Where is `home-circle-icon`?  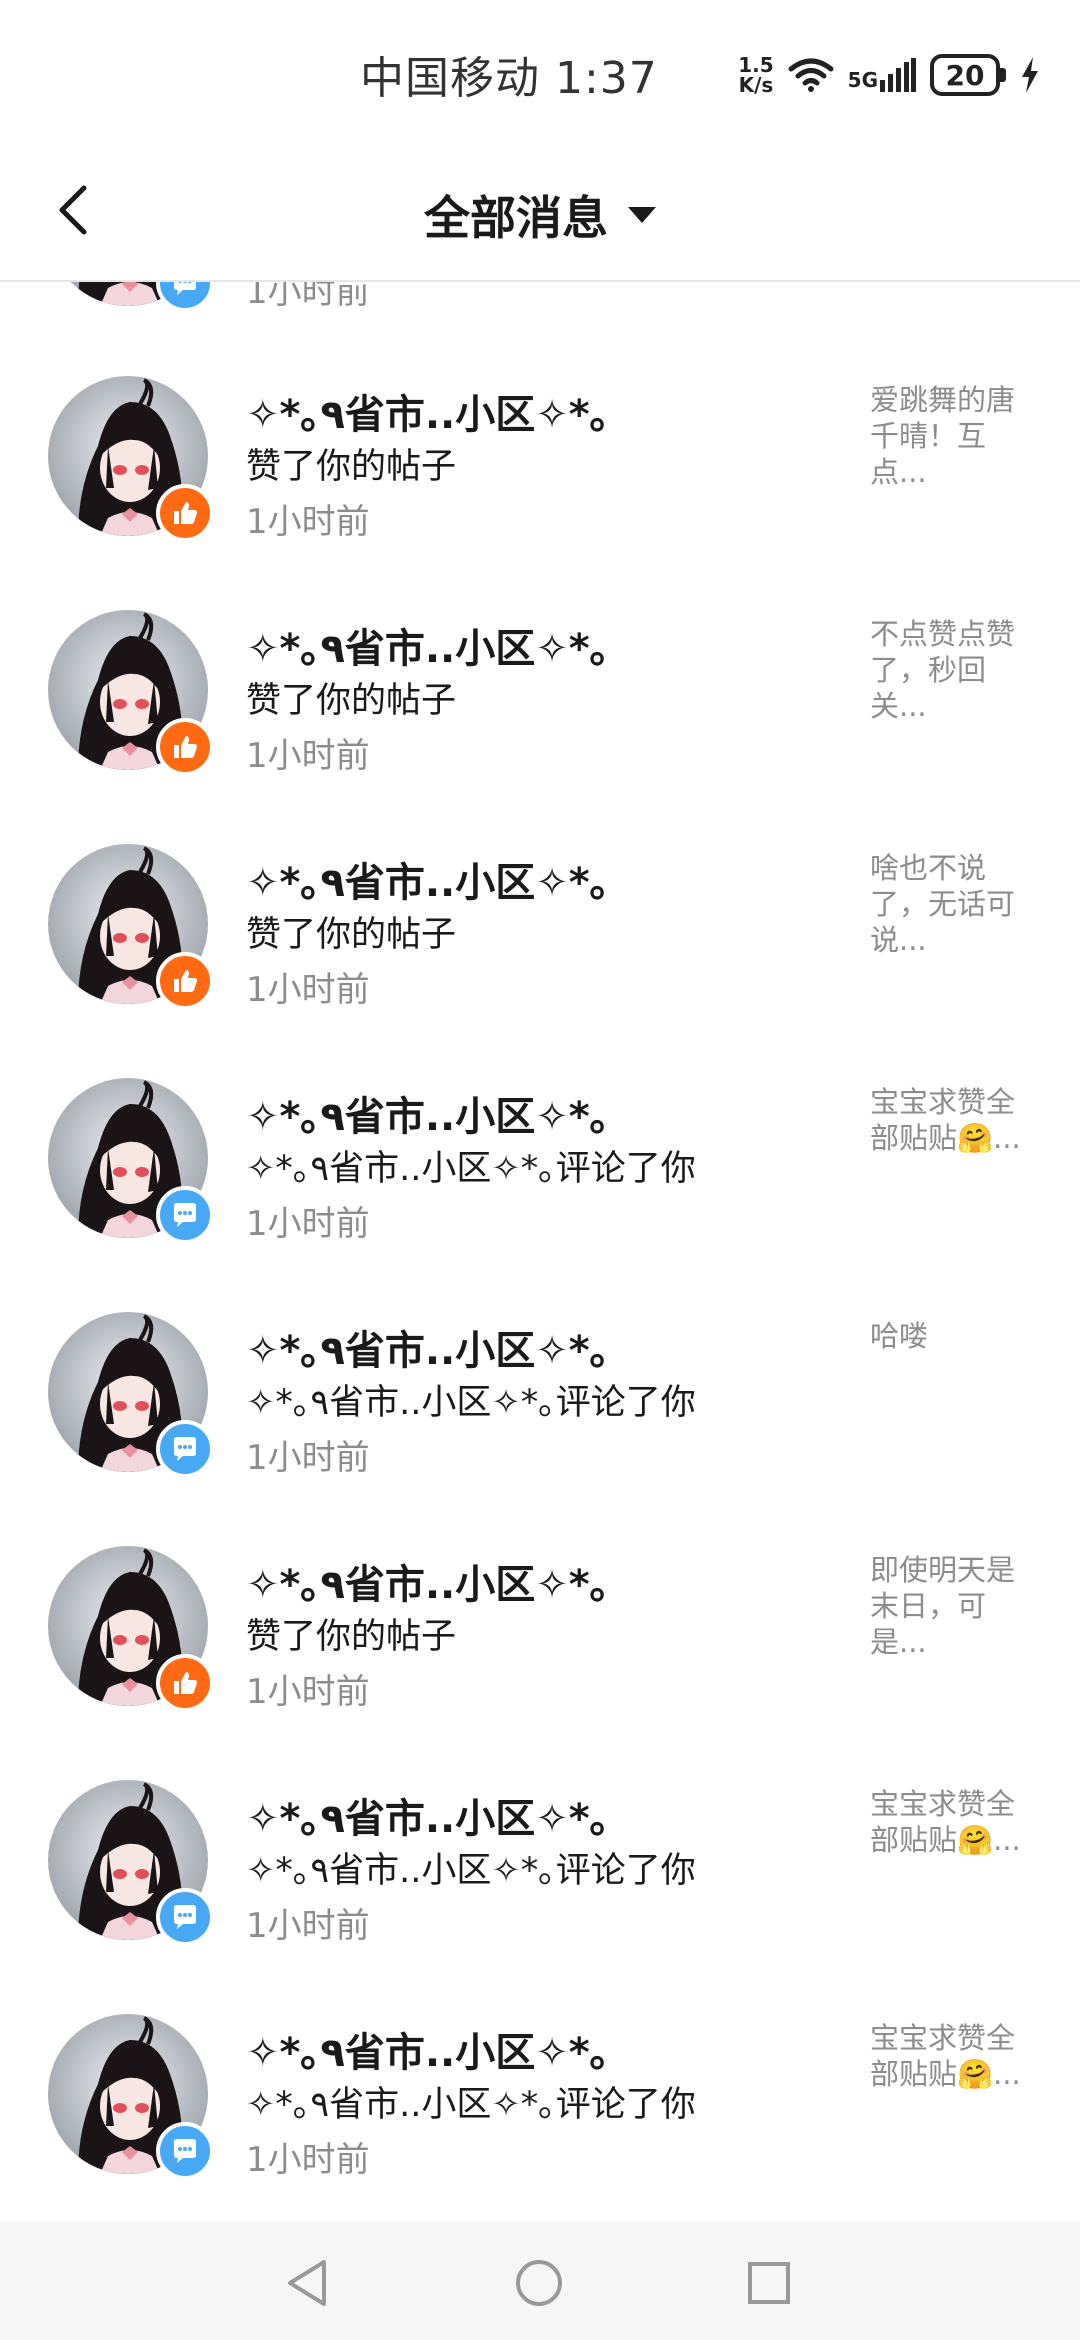
home-circle-icon is located at coordinates (539, 2283).